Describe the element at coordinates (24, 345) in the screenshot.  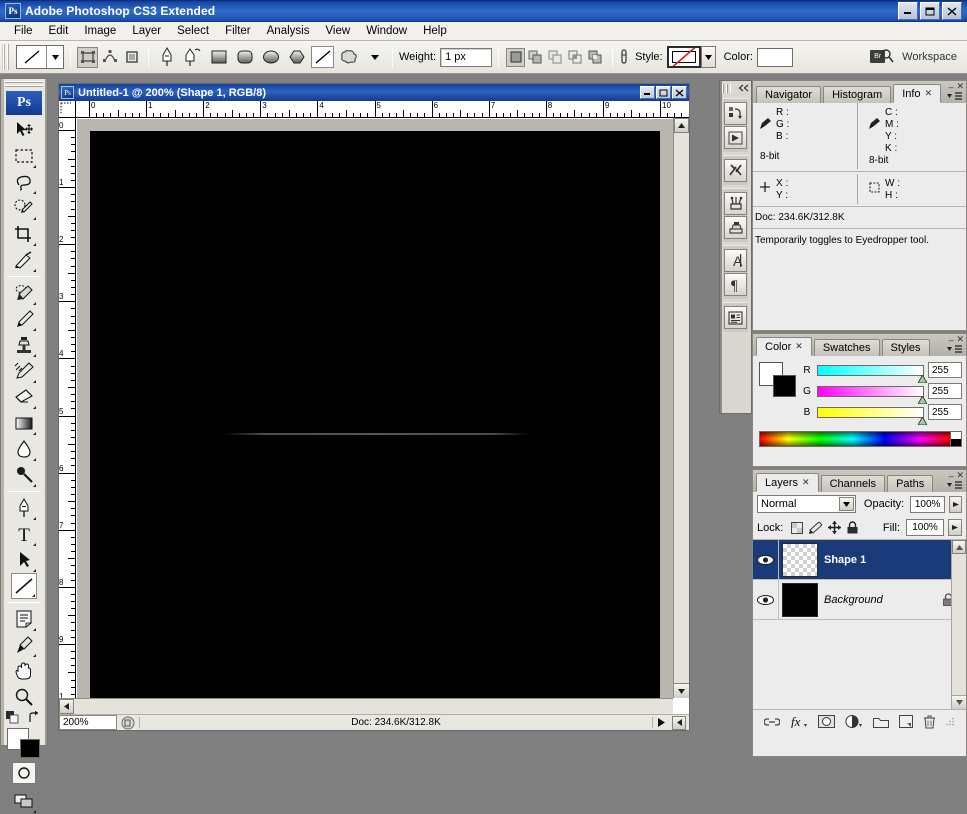
I see `clone-stamp-tool` at that location.